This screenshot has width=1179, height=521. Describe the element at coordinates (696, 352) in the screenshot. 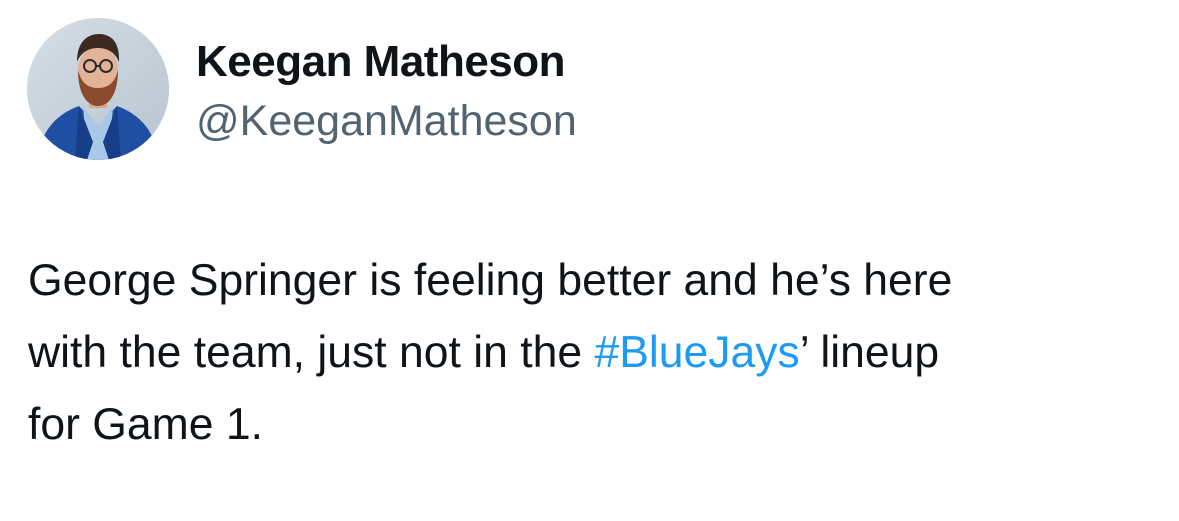

I see `hashtag-link: #BlueJays` at that location.